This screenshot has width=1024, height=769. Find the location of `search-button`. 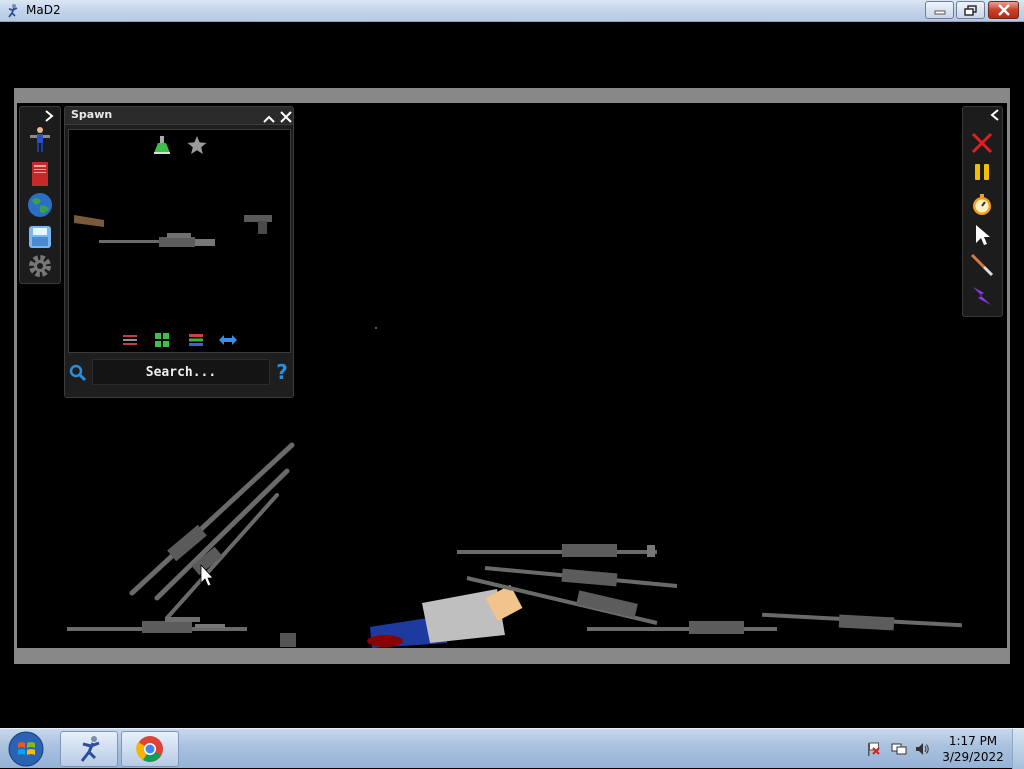

search-button is located at coordinates (78, 373).